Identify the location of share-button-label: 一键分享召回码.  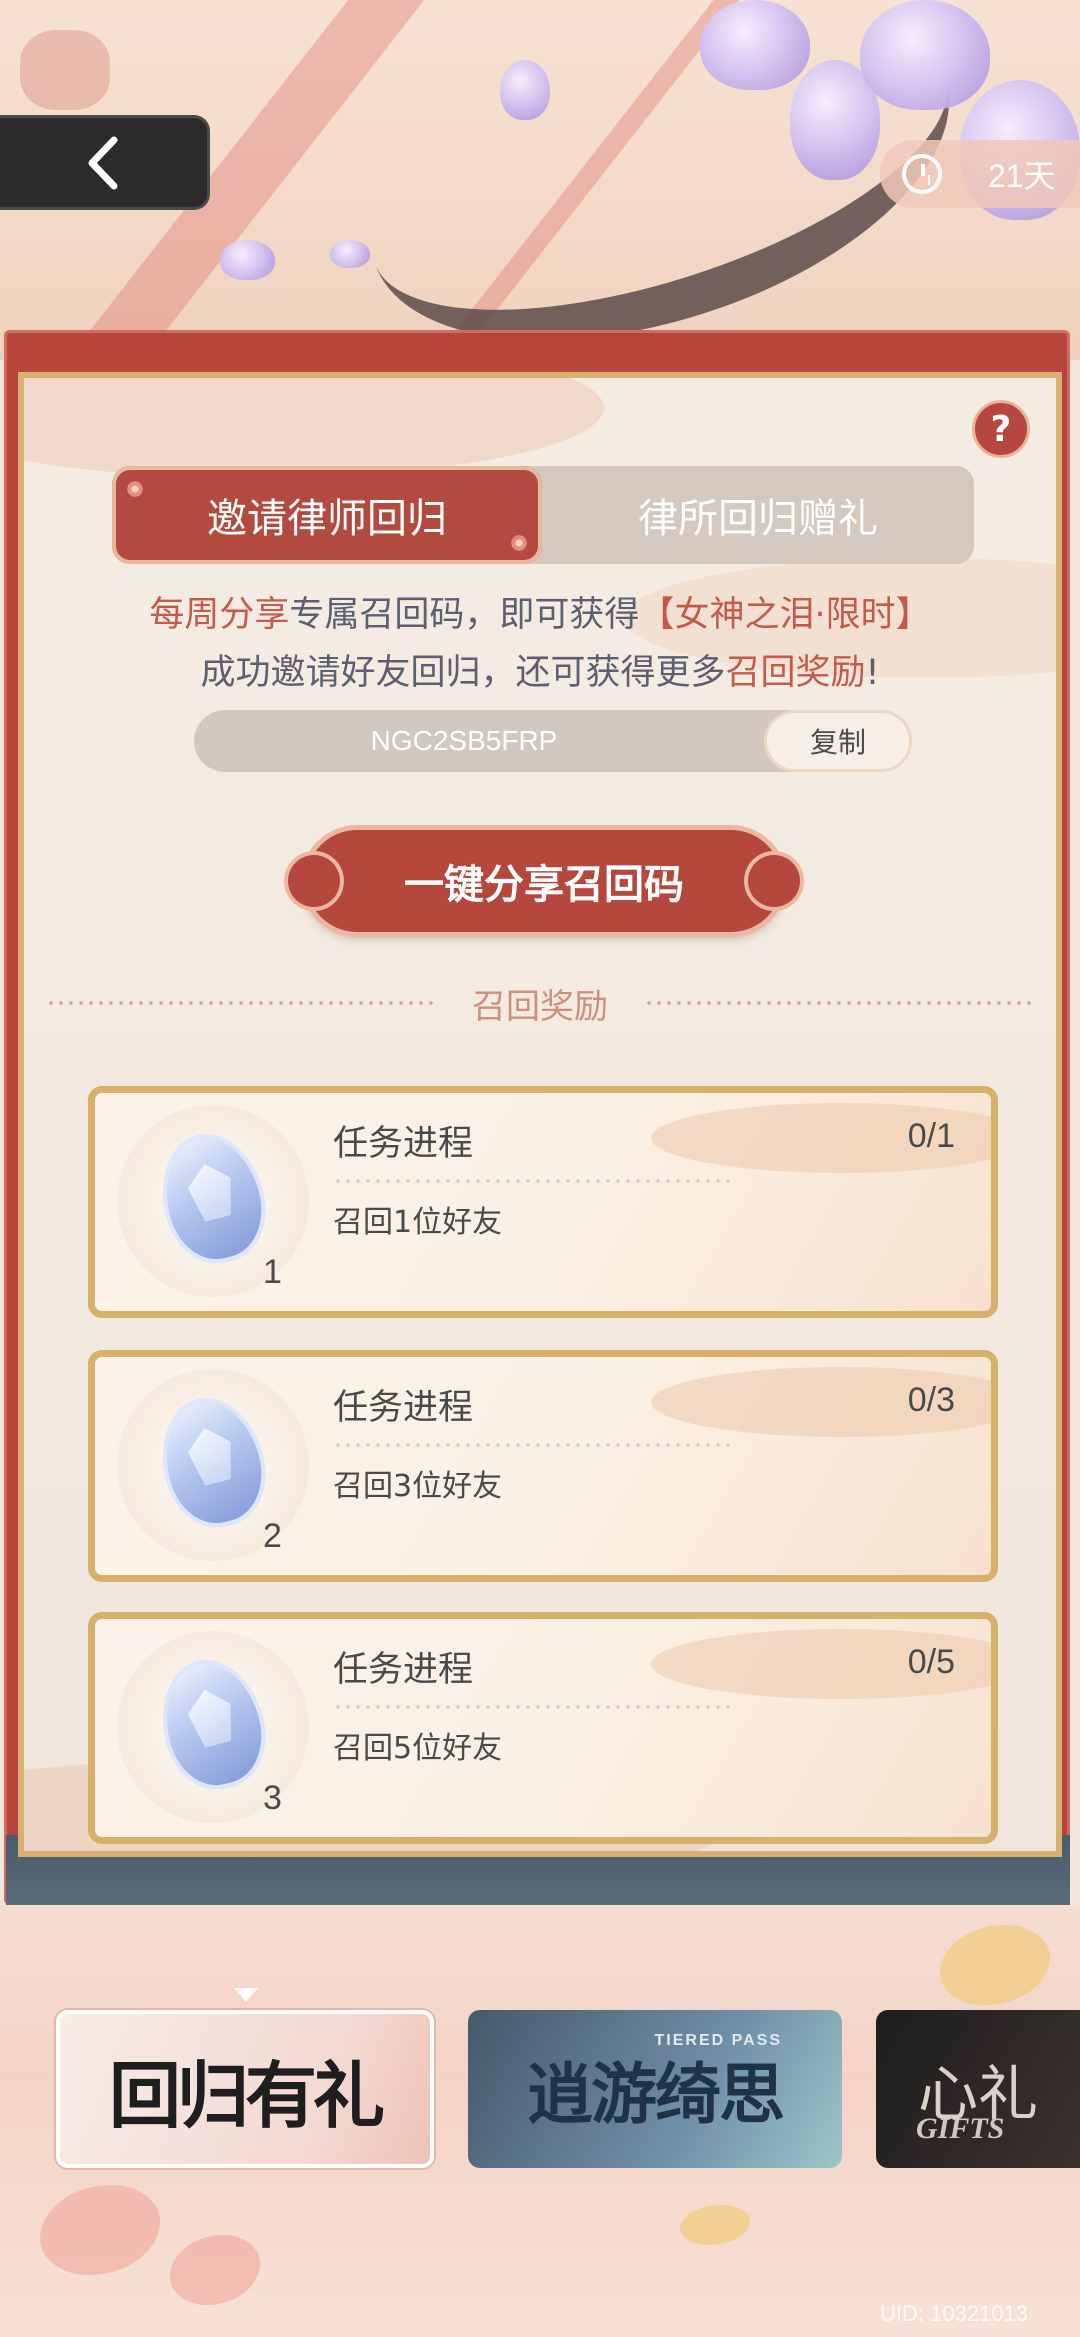
(544, 885).